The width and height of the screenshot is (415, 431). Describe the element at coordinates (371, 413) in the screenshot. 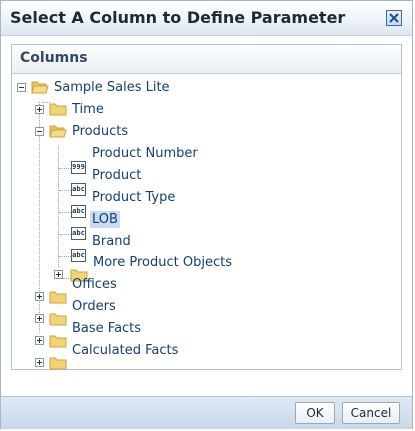

I see `cancel-button: Cancel` at that location.